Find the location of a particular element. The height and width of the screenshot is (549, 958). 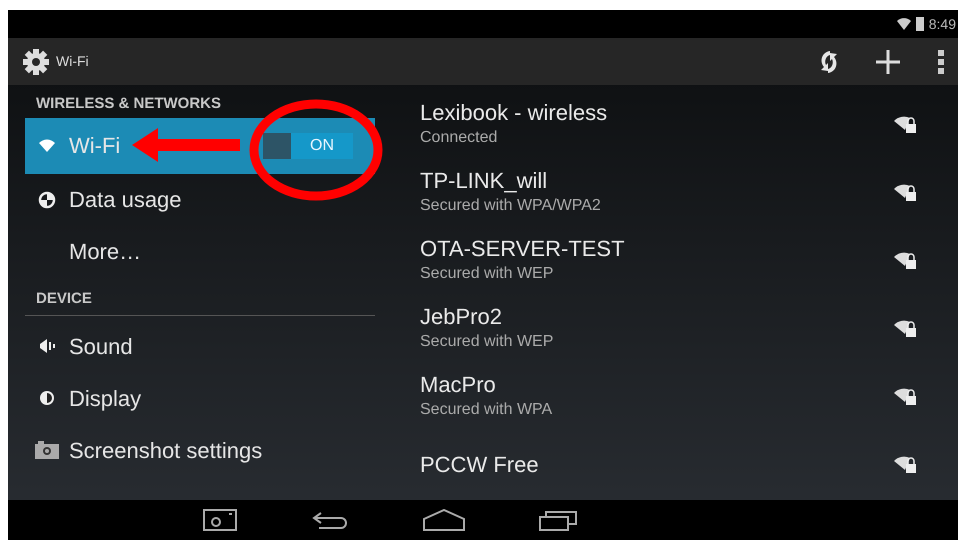

screenshot-icon is located at coordinates (220, 520).